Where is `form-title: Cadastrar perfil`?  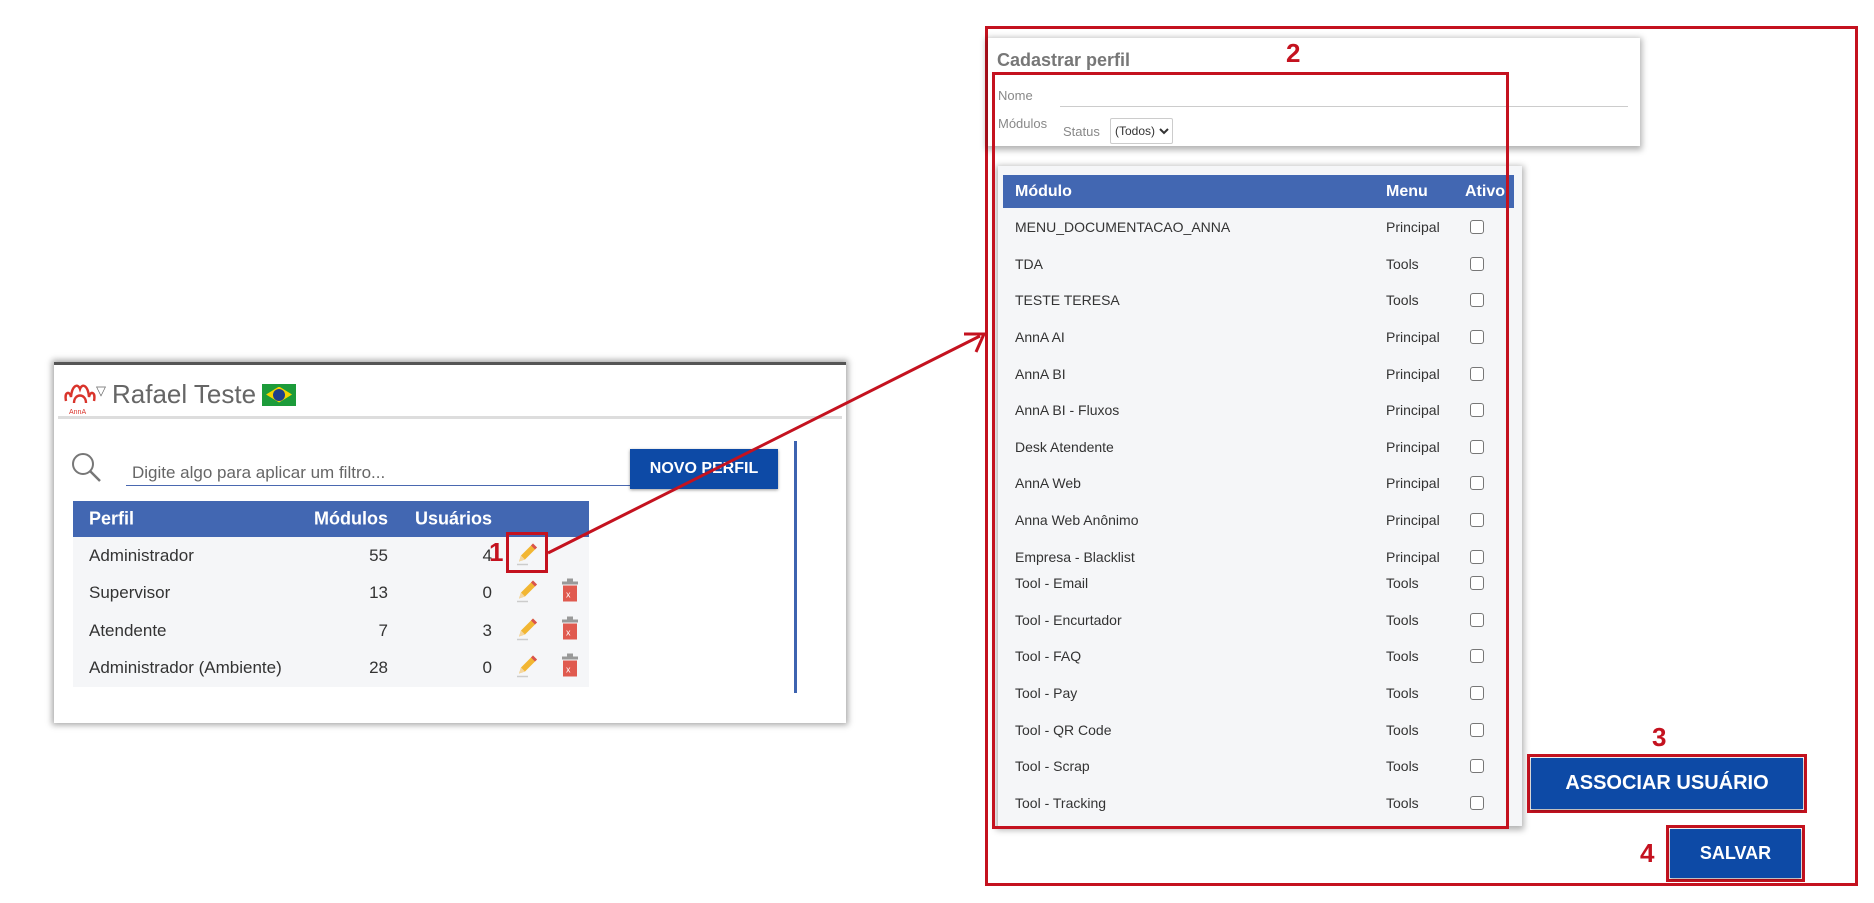
form-title: Cadastrar perfil is located at coordinates (1064, 60).